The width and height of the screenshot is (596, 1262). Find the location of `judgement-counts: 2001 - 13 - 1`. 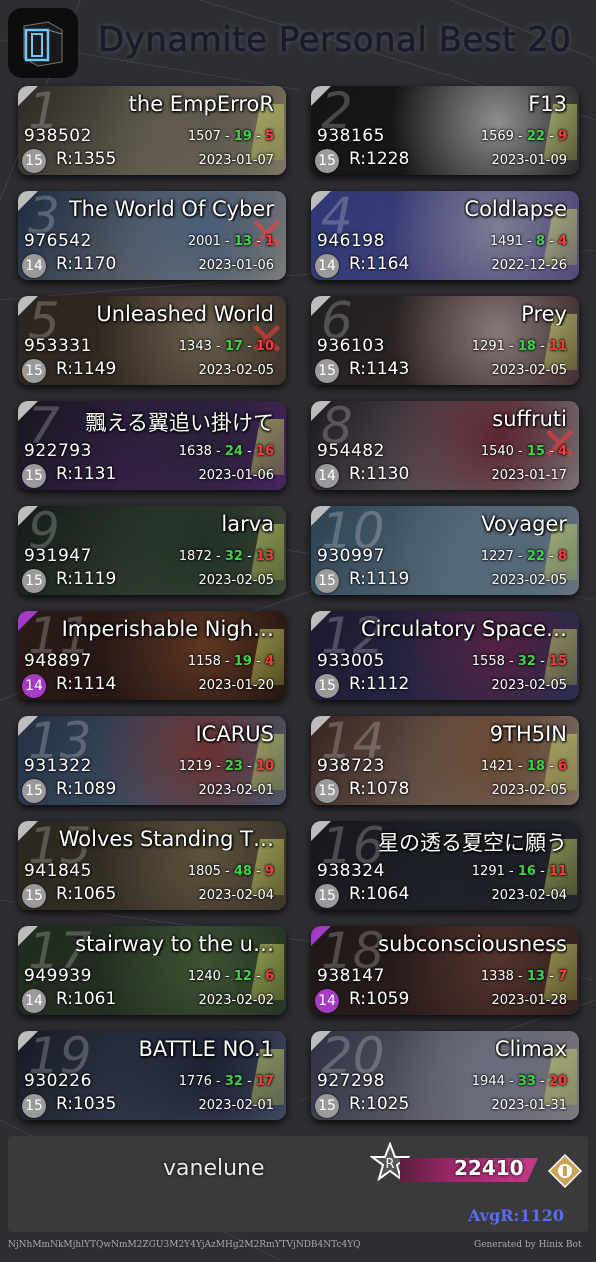

judgement-counts: 2001 - 13 - 1 is located at coordinates (230, 241).